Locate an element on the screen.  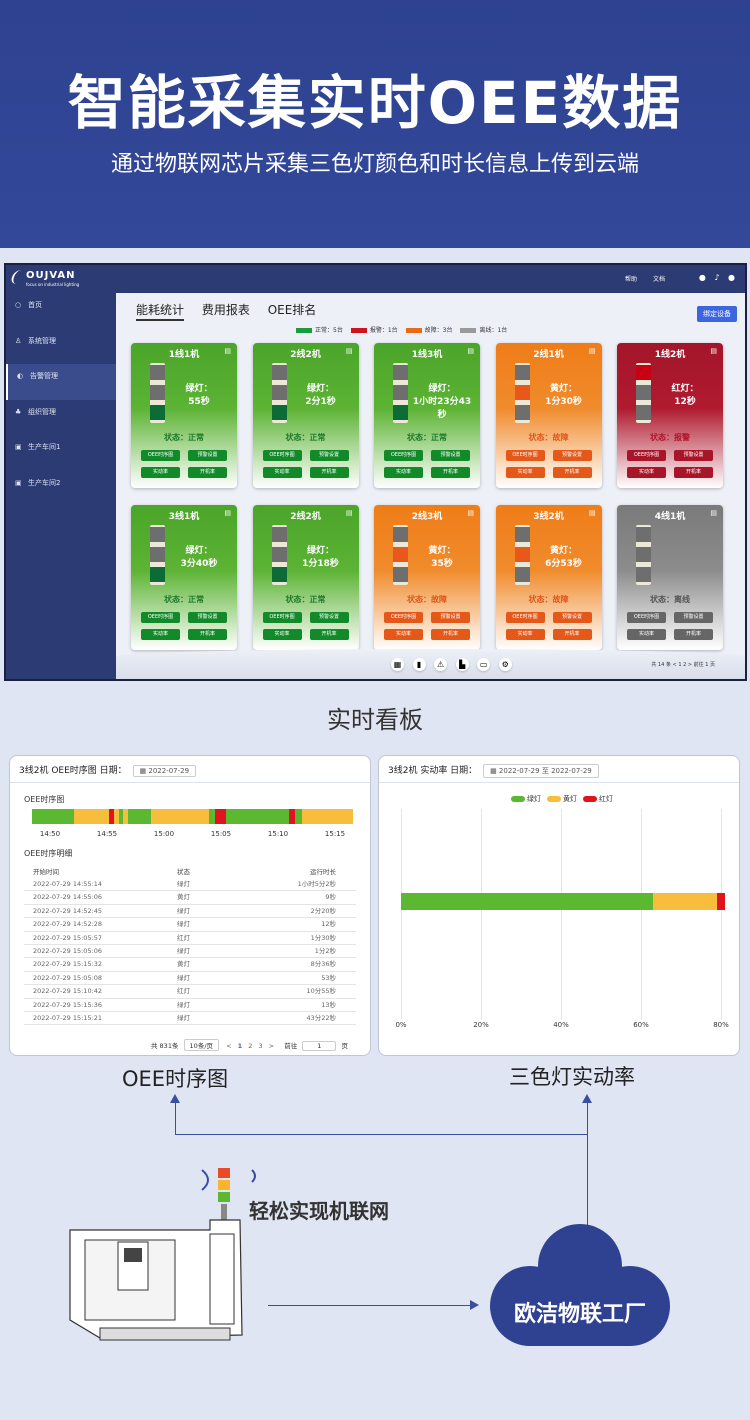
machine-card: 2线2机 ▤ 绿灯： 2分1秒 状态：正常 OEE时序图 预警设置 实动率 开机率 is located at coordinates (305, 415).